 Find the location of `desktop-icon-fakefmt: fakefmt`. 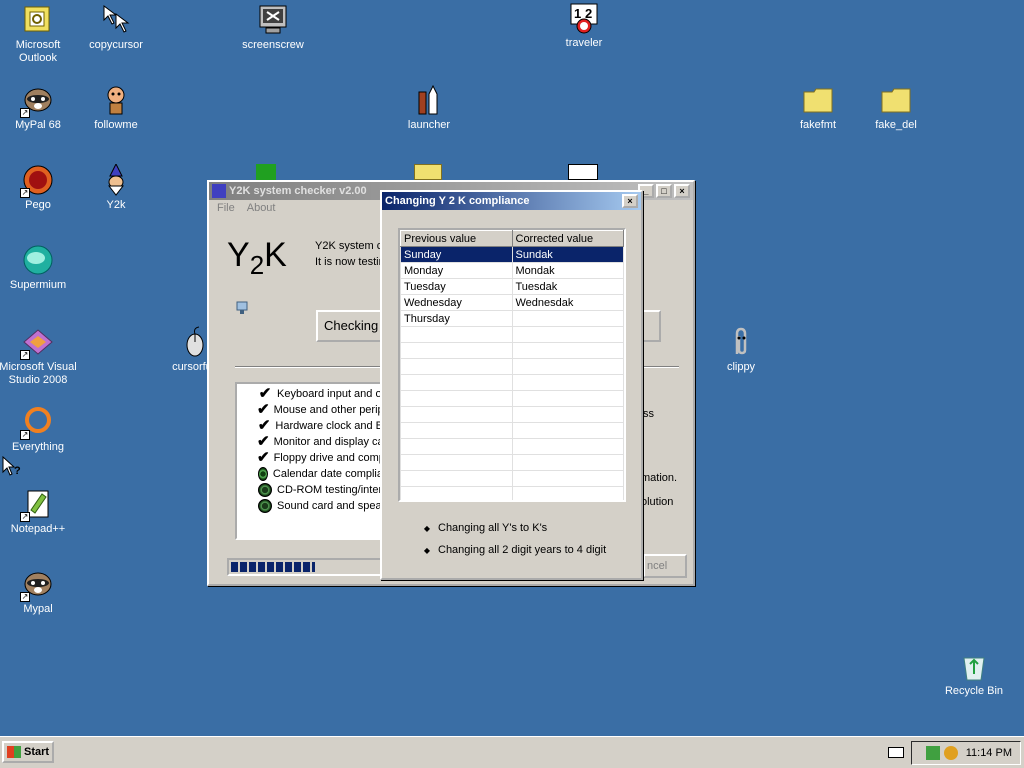

desktop-icon-fakefmt: fakefmt is located at coordinates (818, 108).